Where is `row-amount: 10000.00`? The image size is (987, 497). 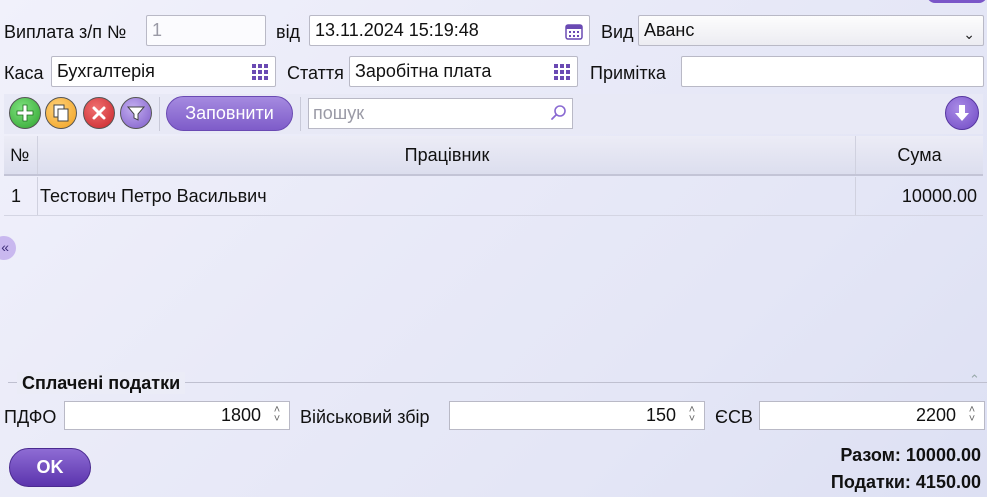 row-amount: 10000.00 is located at coordinates (939, 196).